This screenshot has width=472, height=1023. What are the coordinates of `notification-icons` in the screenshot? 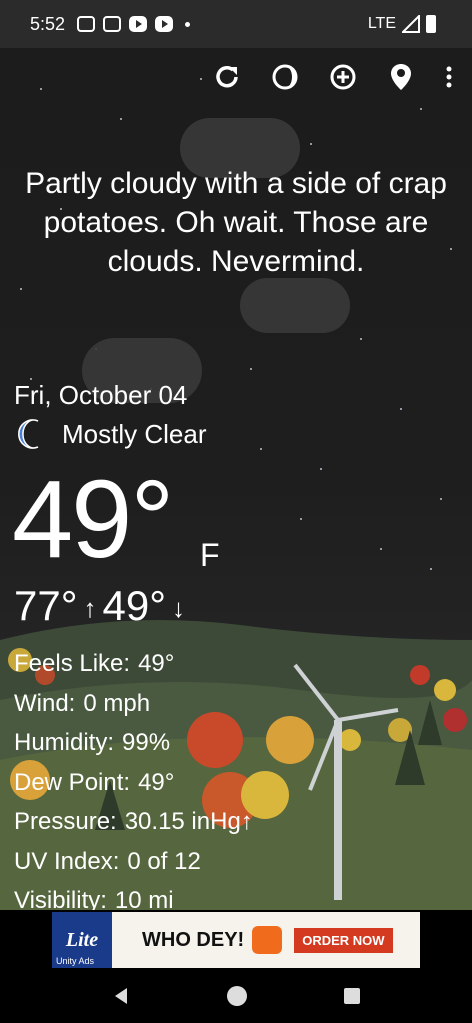 It's located at (134, 24).